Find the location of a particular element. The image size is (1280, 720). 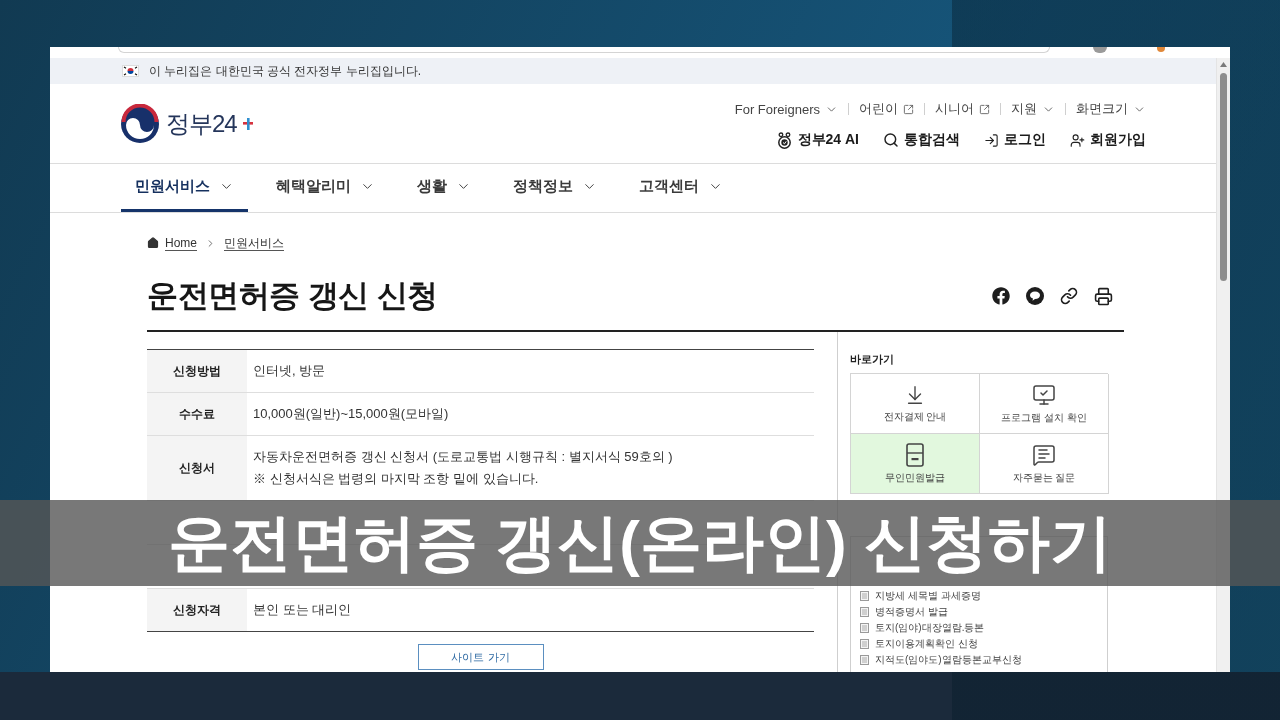

popular-item-text: 지적도(임야도)열람등본교부신청 is located at coordinates (948, 660).